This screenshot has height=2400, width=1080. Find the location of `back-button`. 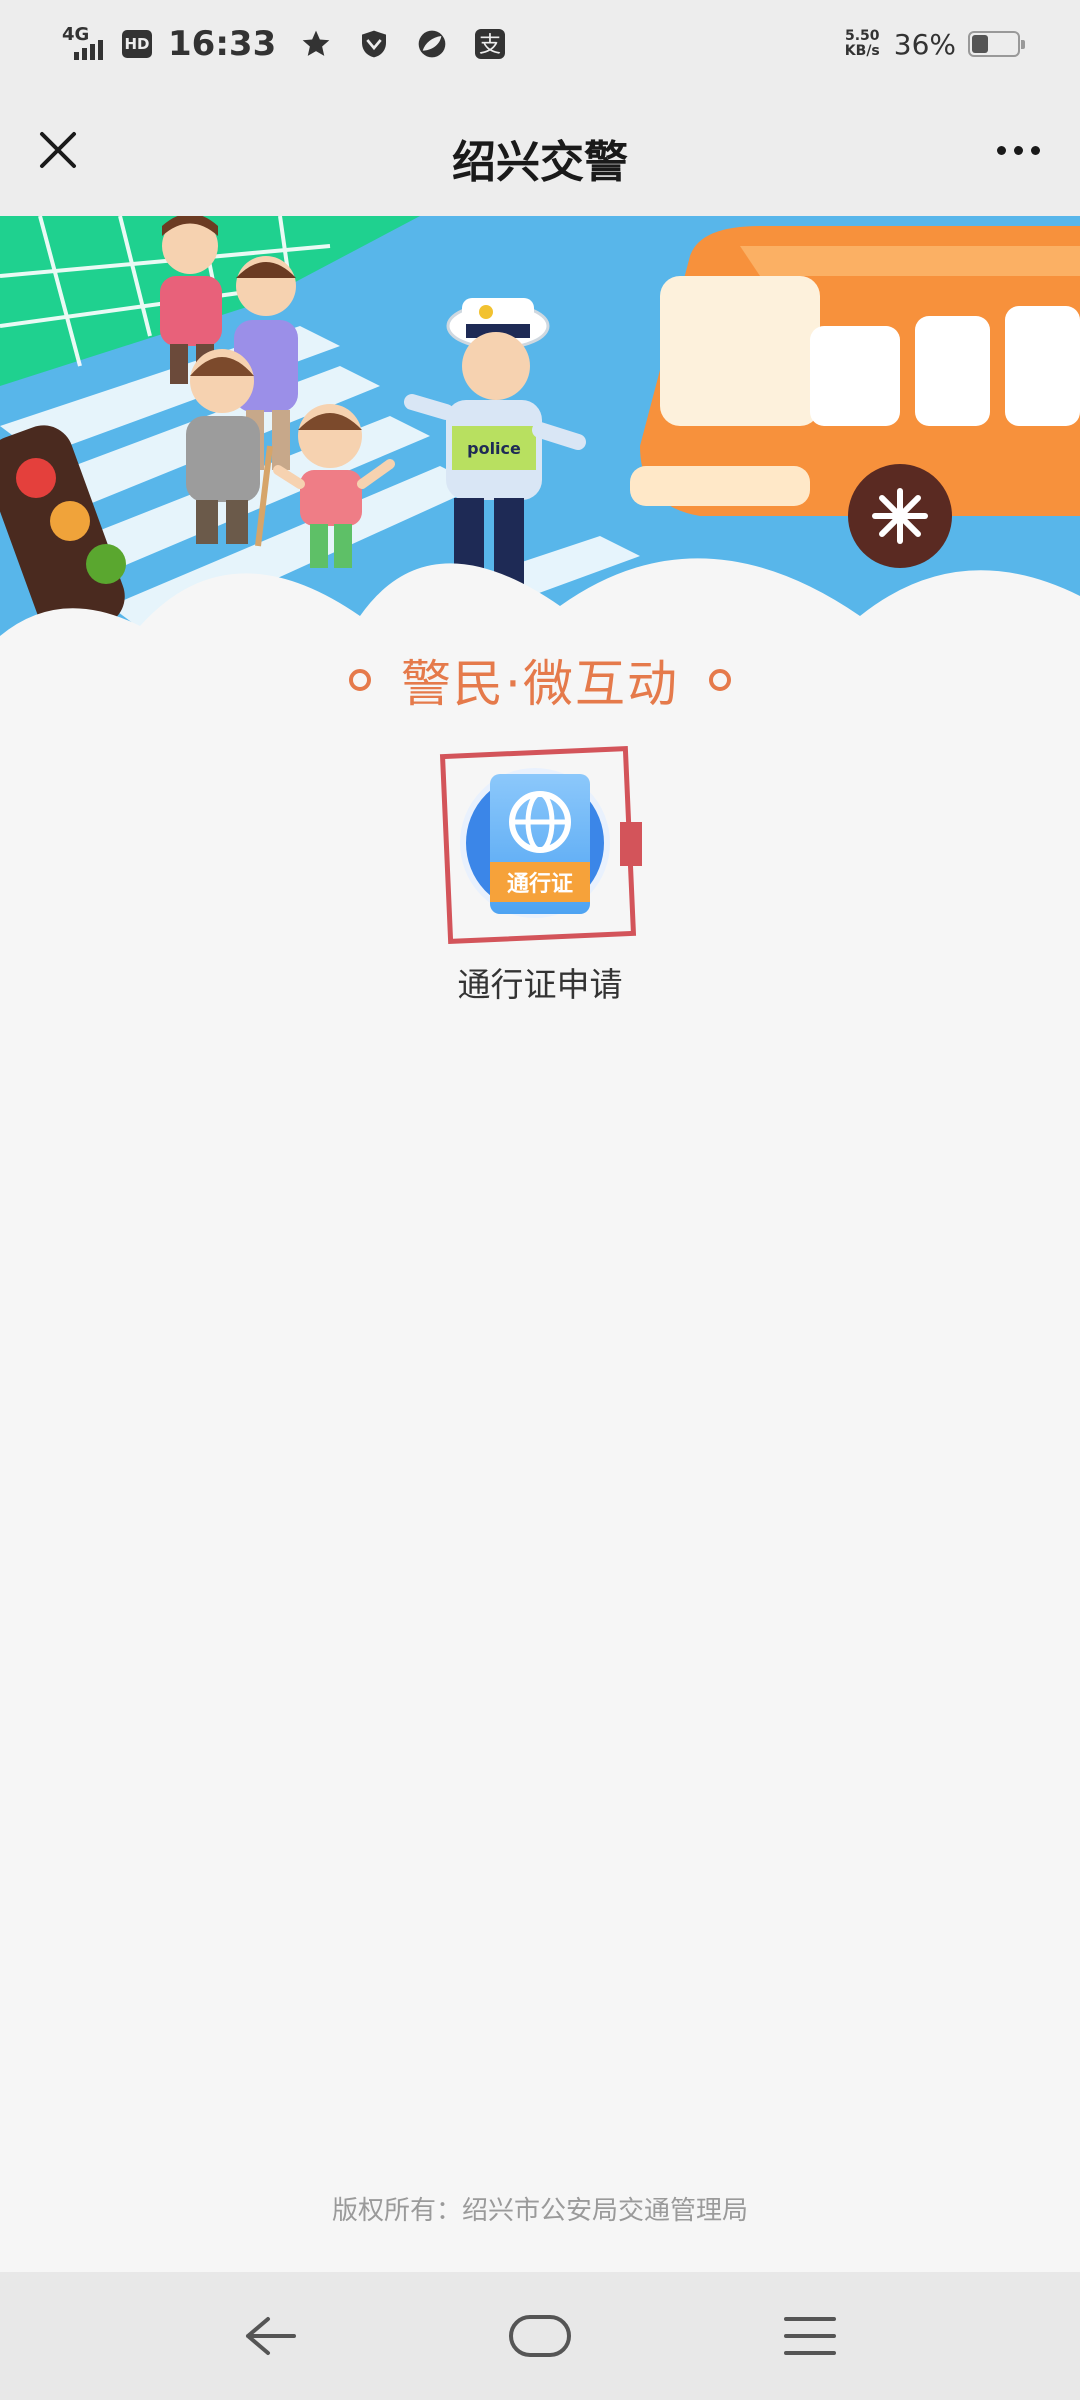

back-button is located at coordinates (270, 2336).